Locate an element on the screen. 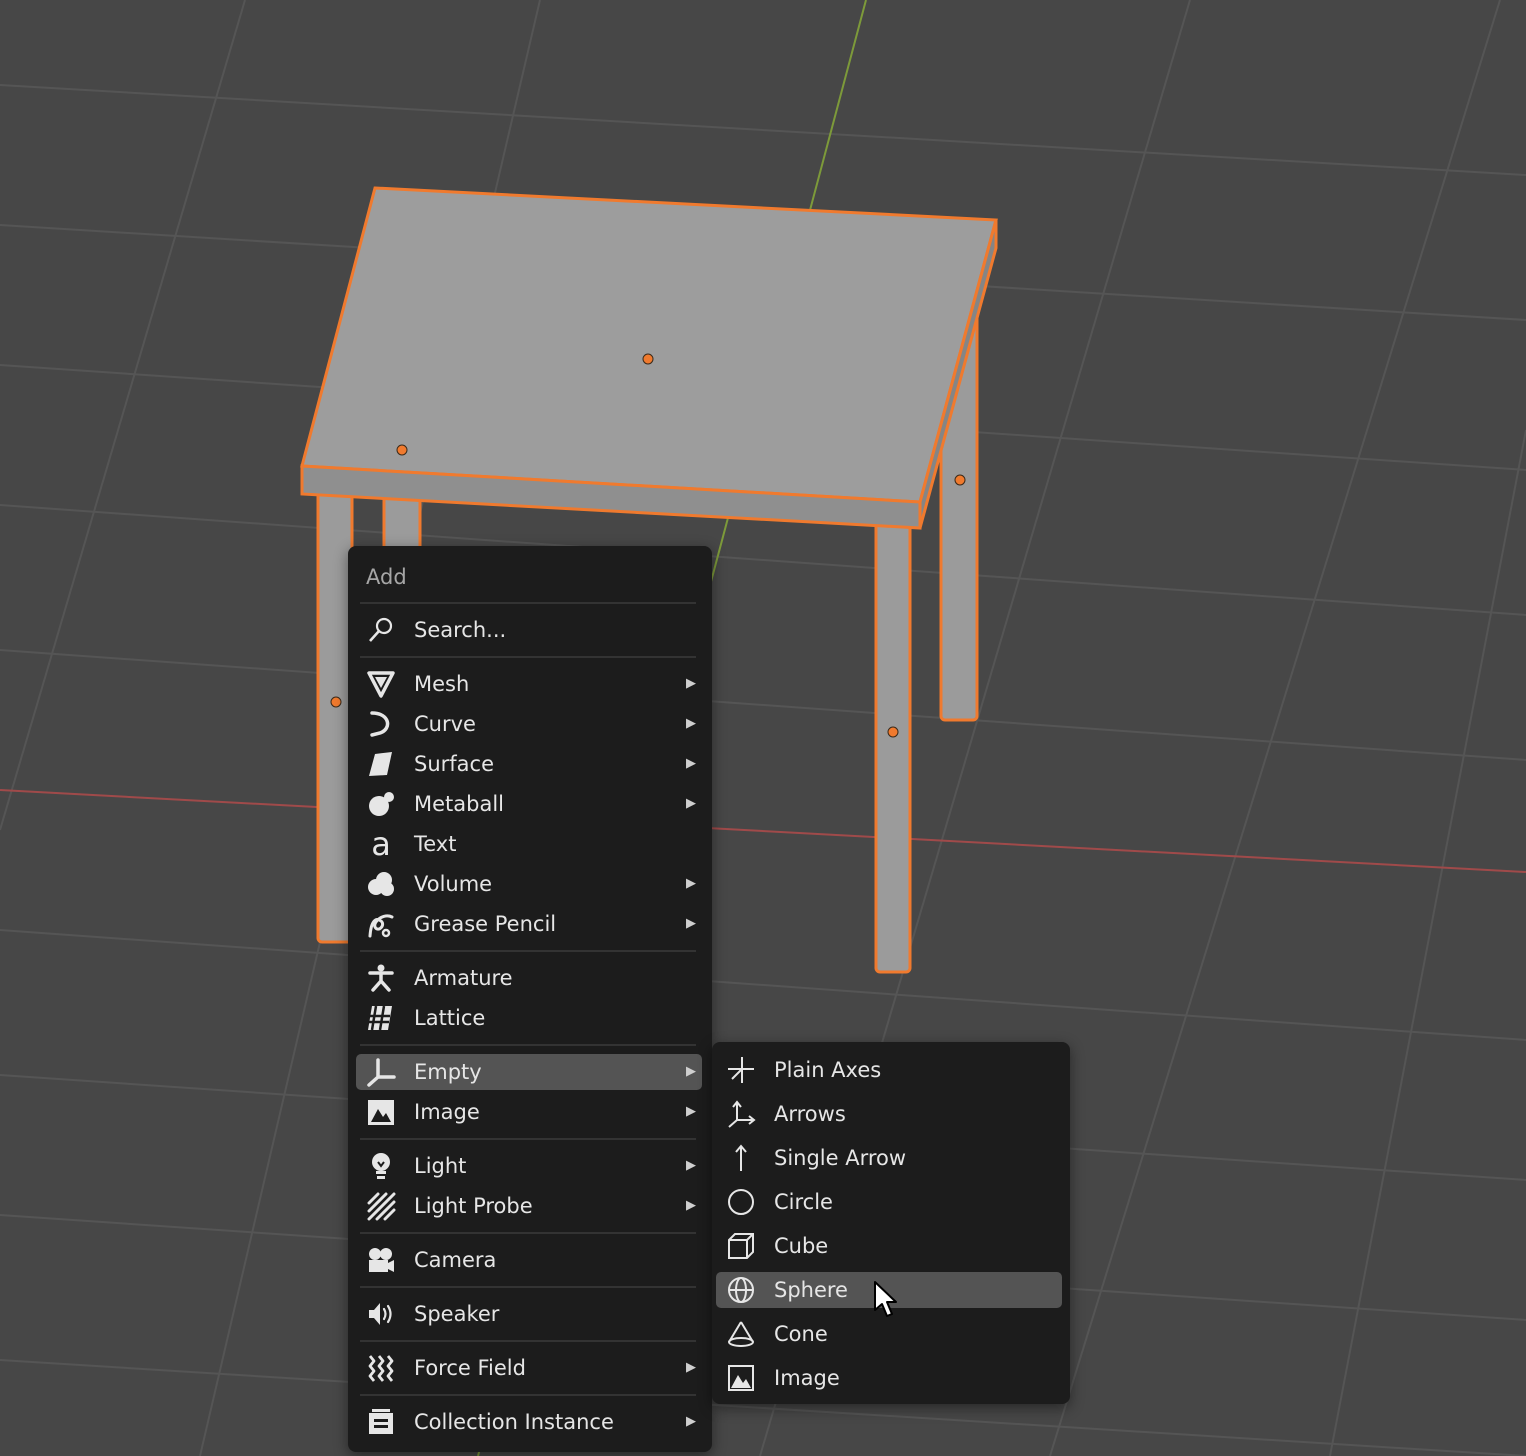 The height and width of the screenshot is (1456, 1526). speaker-icon is located at coordinates (381, 1314).